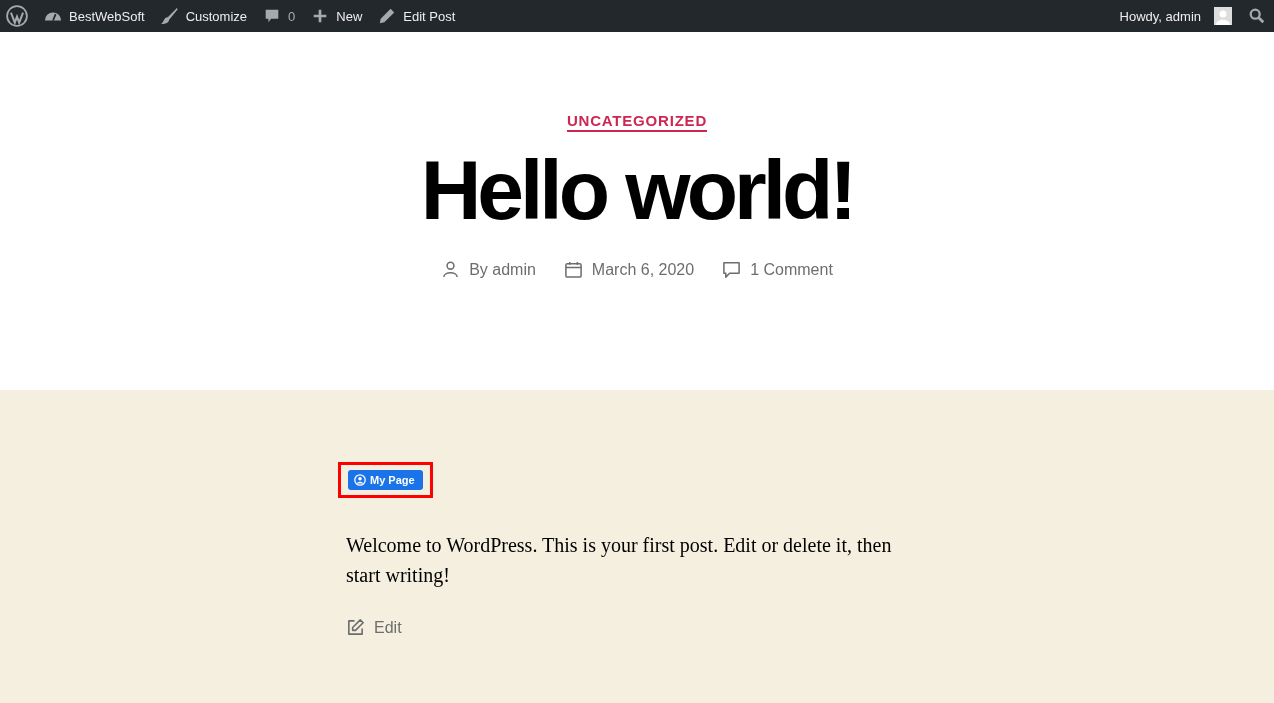 The width and height of the screenshot is (1274, 703). Describe the element at coordinates (337, 16) in the screenshot. I see `new-menu-item: New` at that location.